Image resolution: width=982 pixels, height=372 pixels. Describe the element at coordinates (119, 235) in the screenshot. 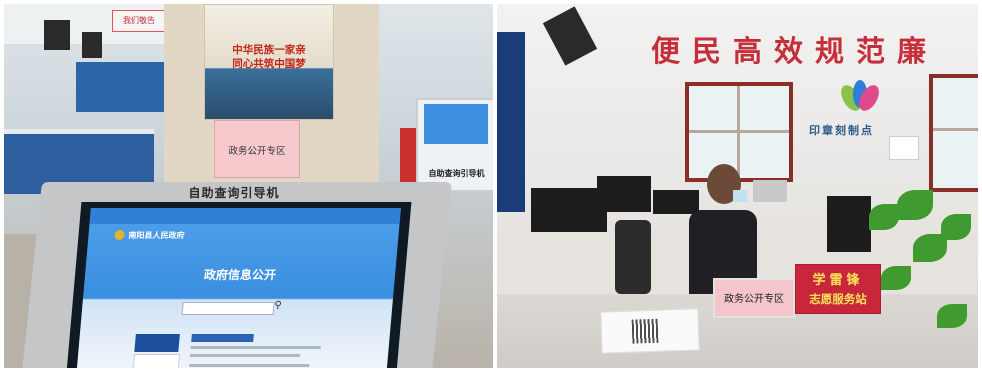

I see `emblem-icon` at that location.